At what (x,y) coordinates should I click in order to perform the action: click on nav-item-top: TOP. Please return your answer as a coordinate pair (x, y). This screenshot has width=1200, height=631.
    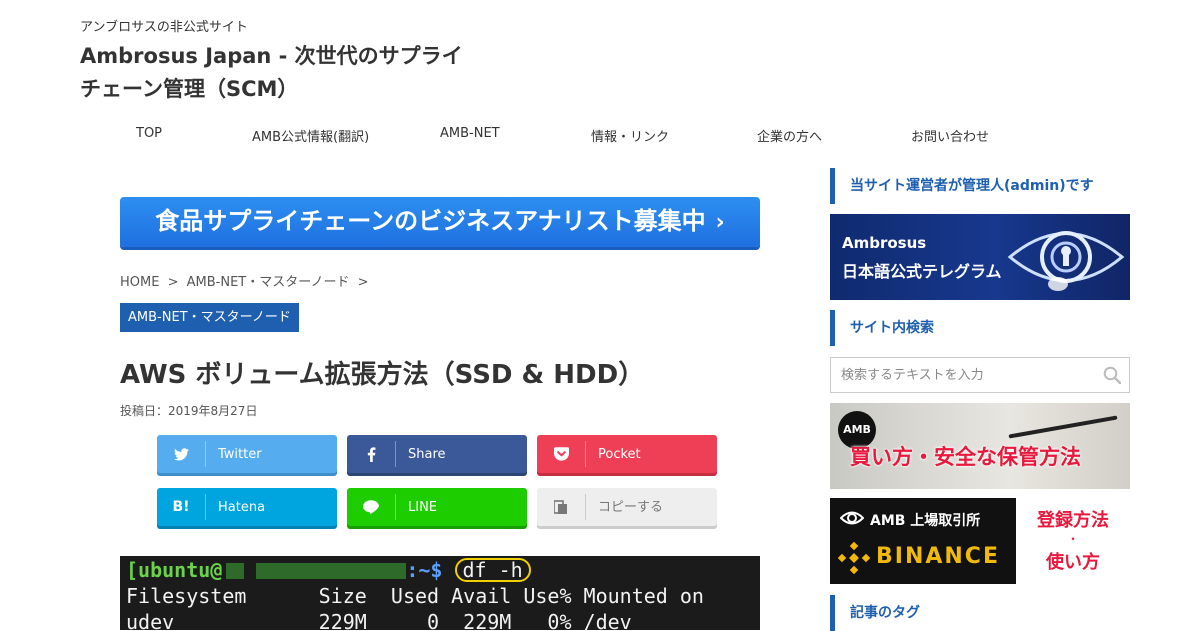
    Looking at the image, I should click on (149, 133).